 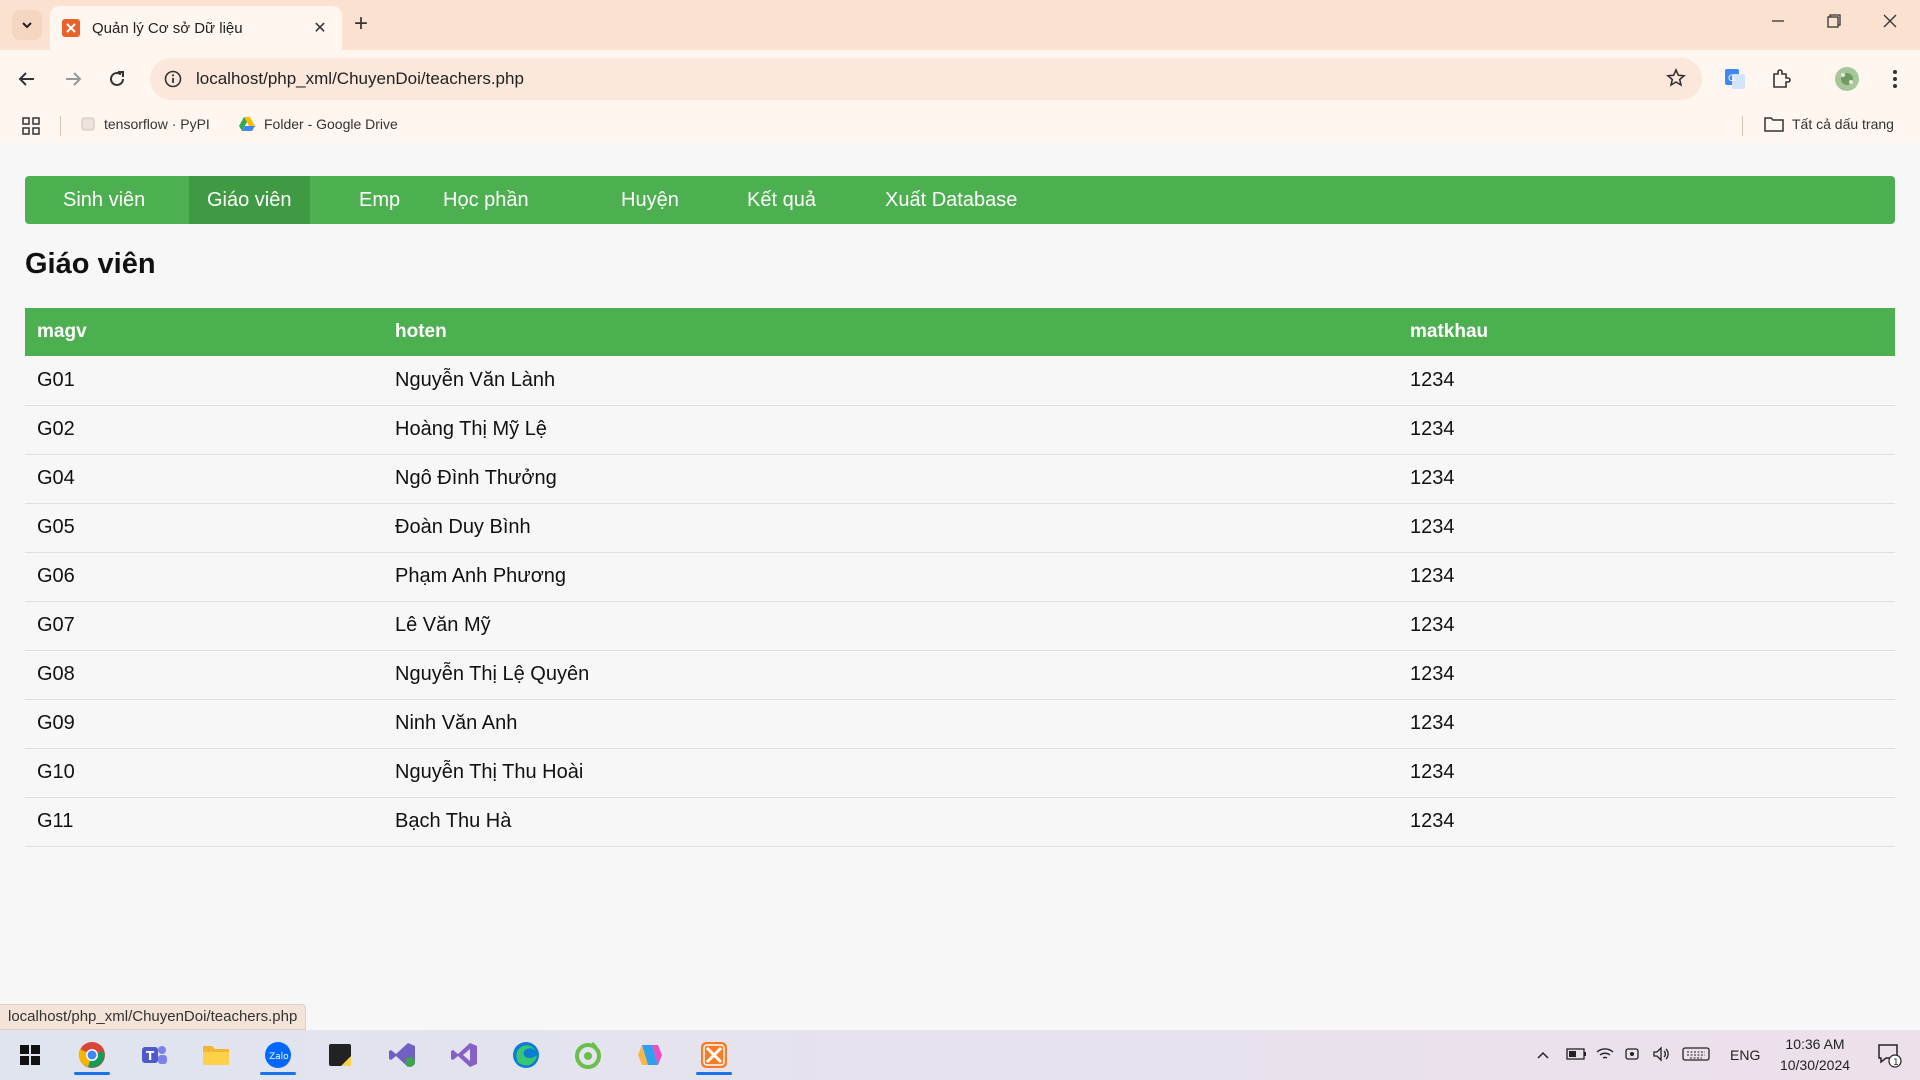 I want to click on bookmark-star-icon, so click(x=1676, y=80).